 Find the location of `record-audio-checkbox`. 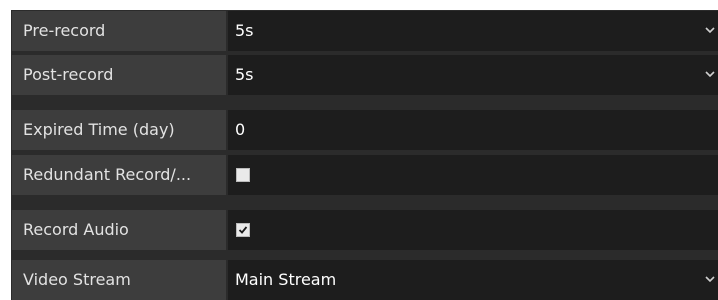

record-audio-checkbox is located at coordinates (243, 230).